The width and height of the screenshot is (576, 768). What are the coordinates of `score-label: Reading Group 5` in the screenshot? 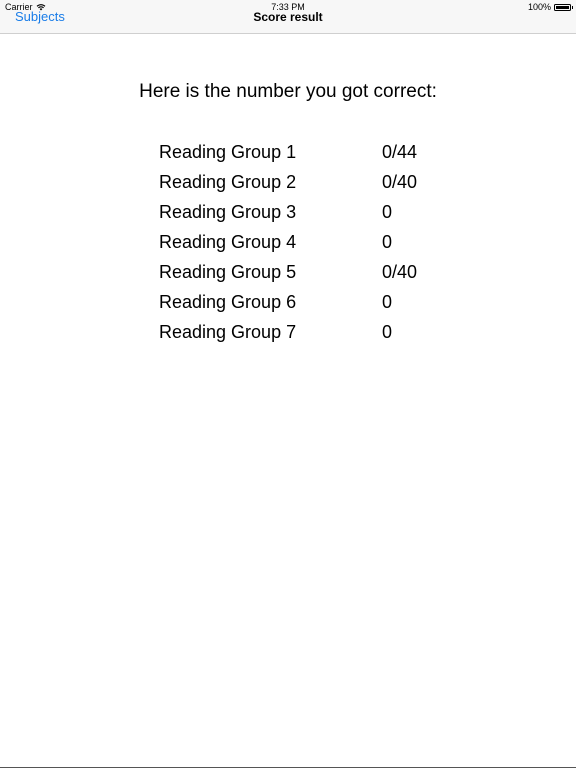 It's located at (228, 272).